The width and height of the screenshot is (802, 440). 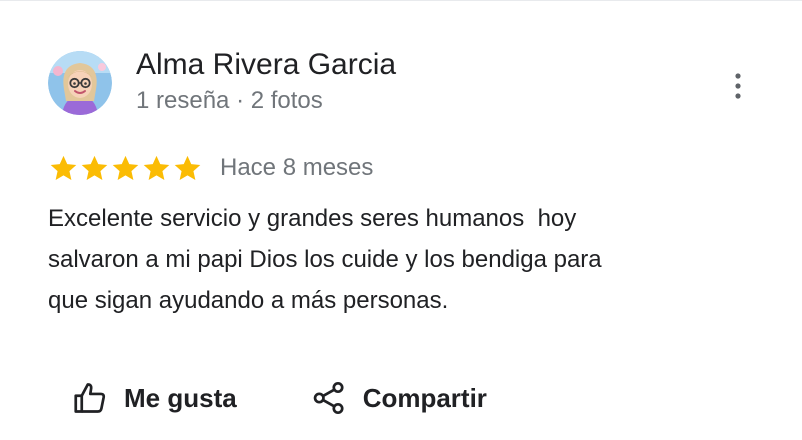 I want to click on thumb-up-icon, so click(x=90, y=398).